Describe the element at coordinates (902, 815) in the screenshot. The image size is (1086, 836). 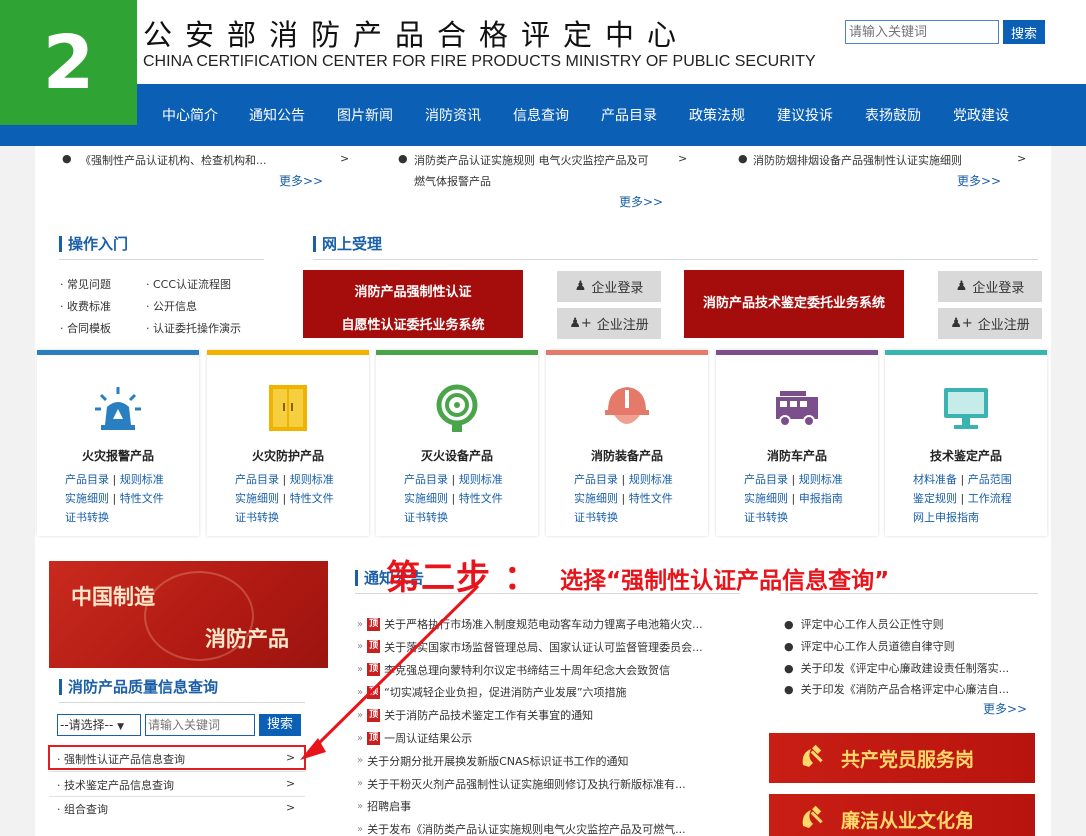
I see `clean-culture-banner: 廉洁从业文化角` at that location.